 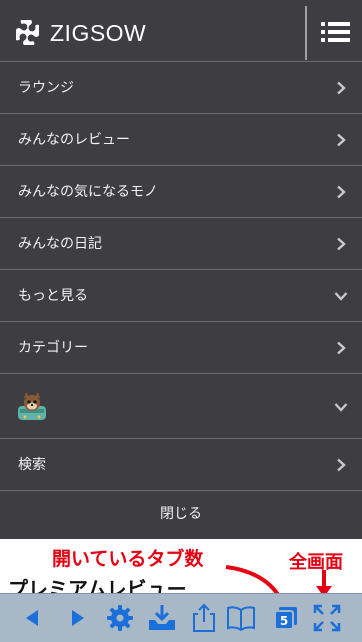 I want to click on header-divider, so click(x=306, y=33).